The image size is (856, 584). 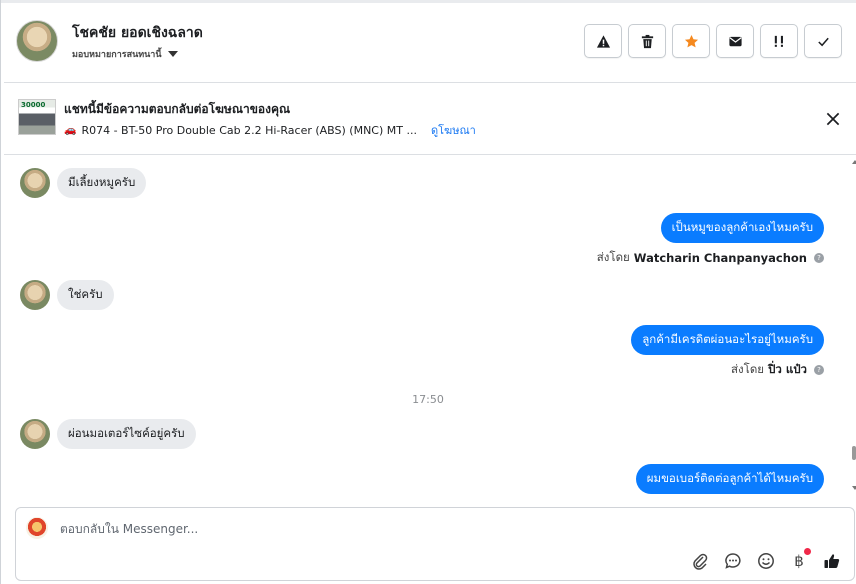 I want to click on composer-toolbar: ฿, so click(x=766, y=559).